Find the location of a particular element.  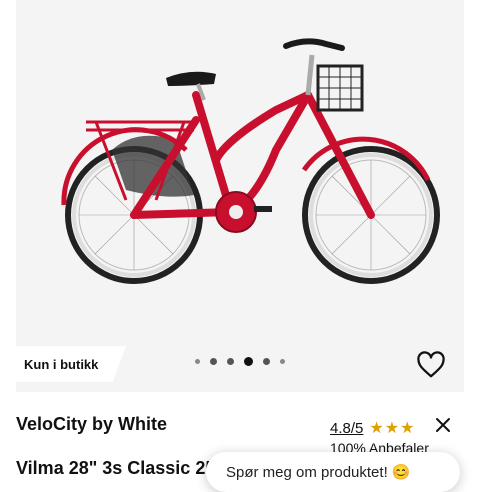

product-brand: VeloCity by White is located at coordinates (91, 424).